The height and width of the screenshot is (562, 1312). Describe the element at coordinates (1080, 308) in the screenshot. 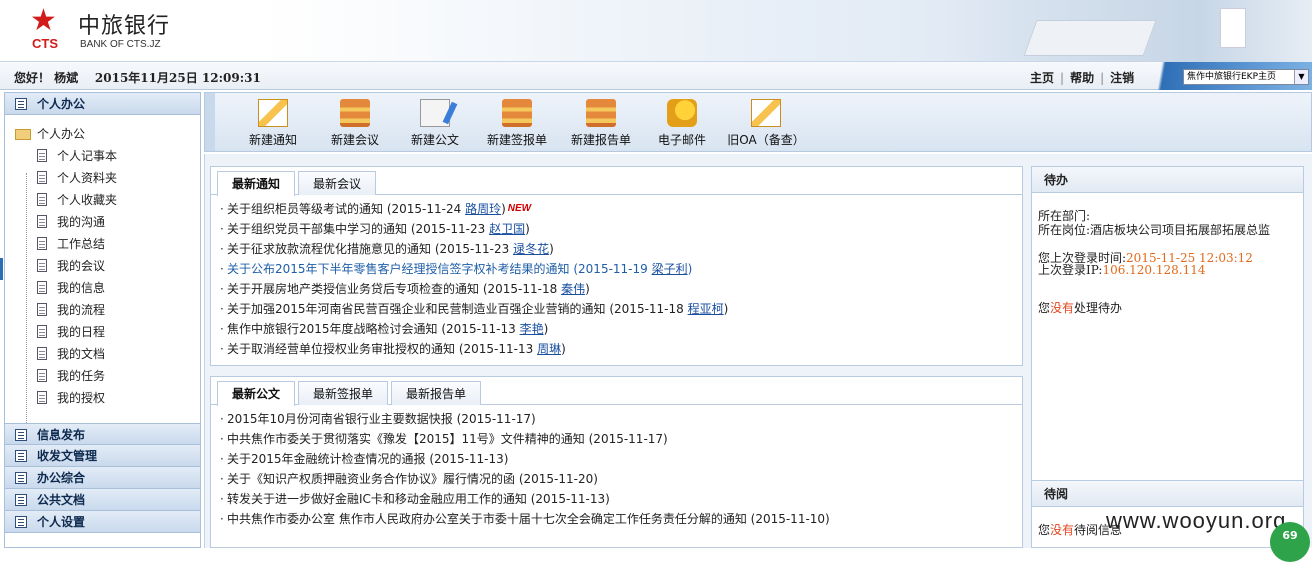

I see `todo-status: 您没有处理待办` at that location.